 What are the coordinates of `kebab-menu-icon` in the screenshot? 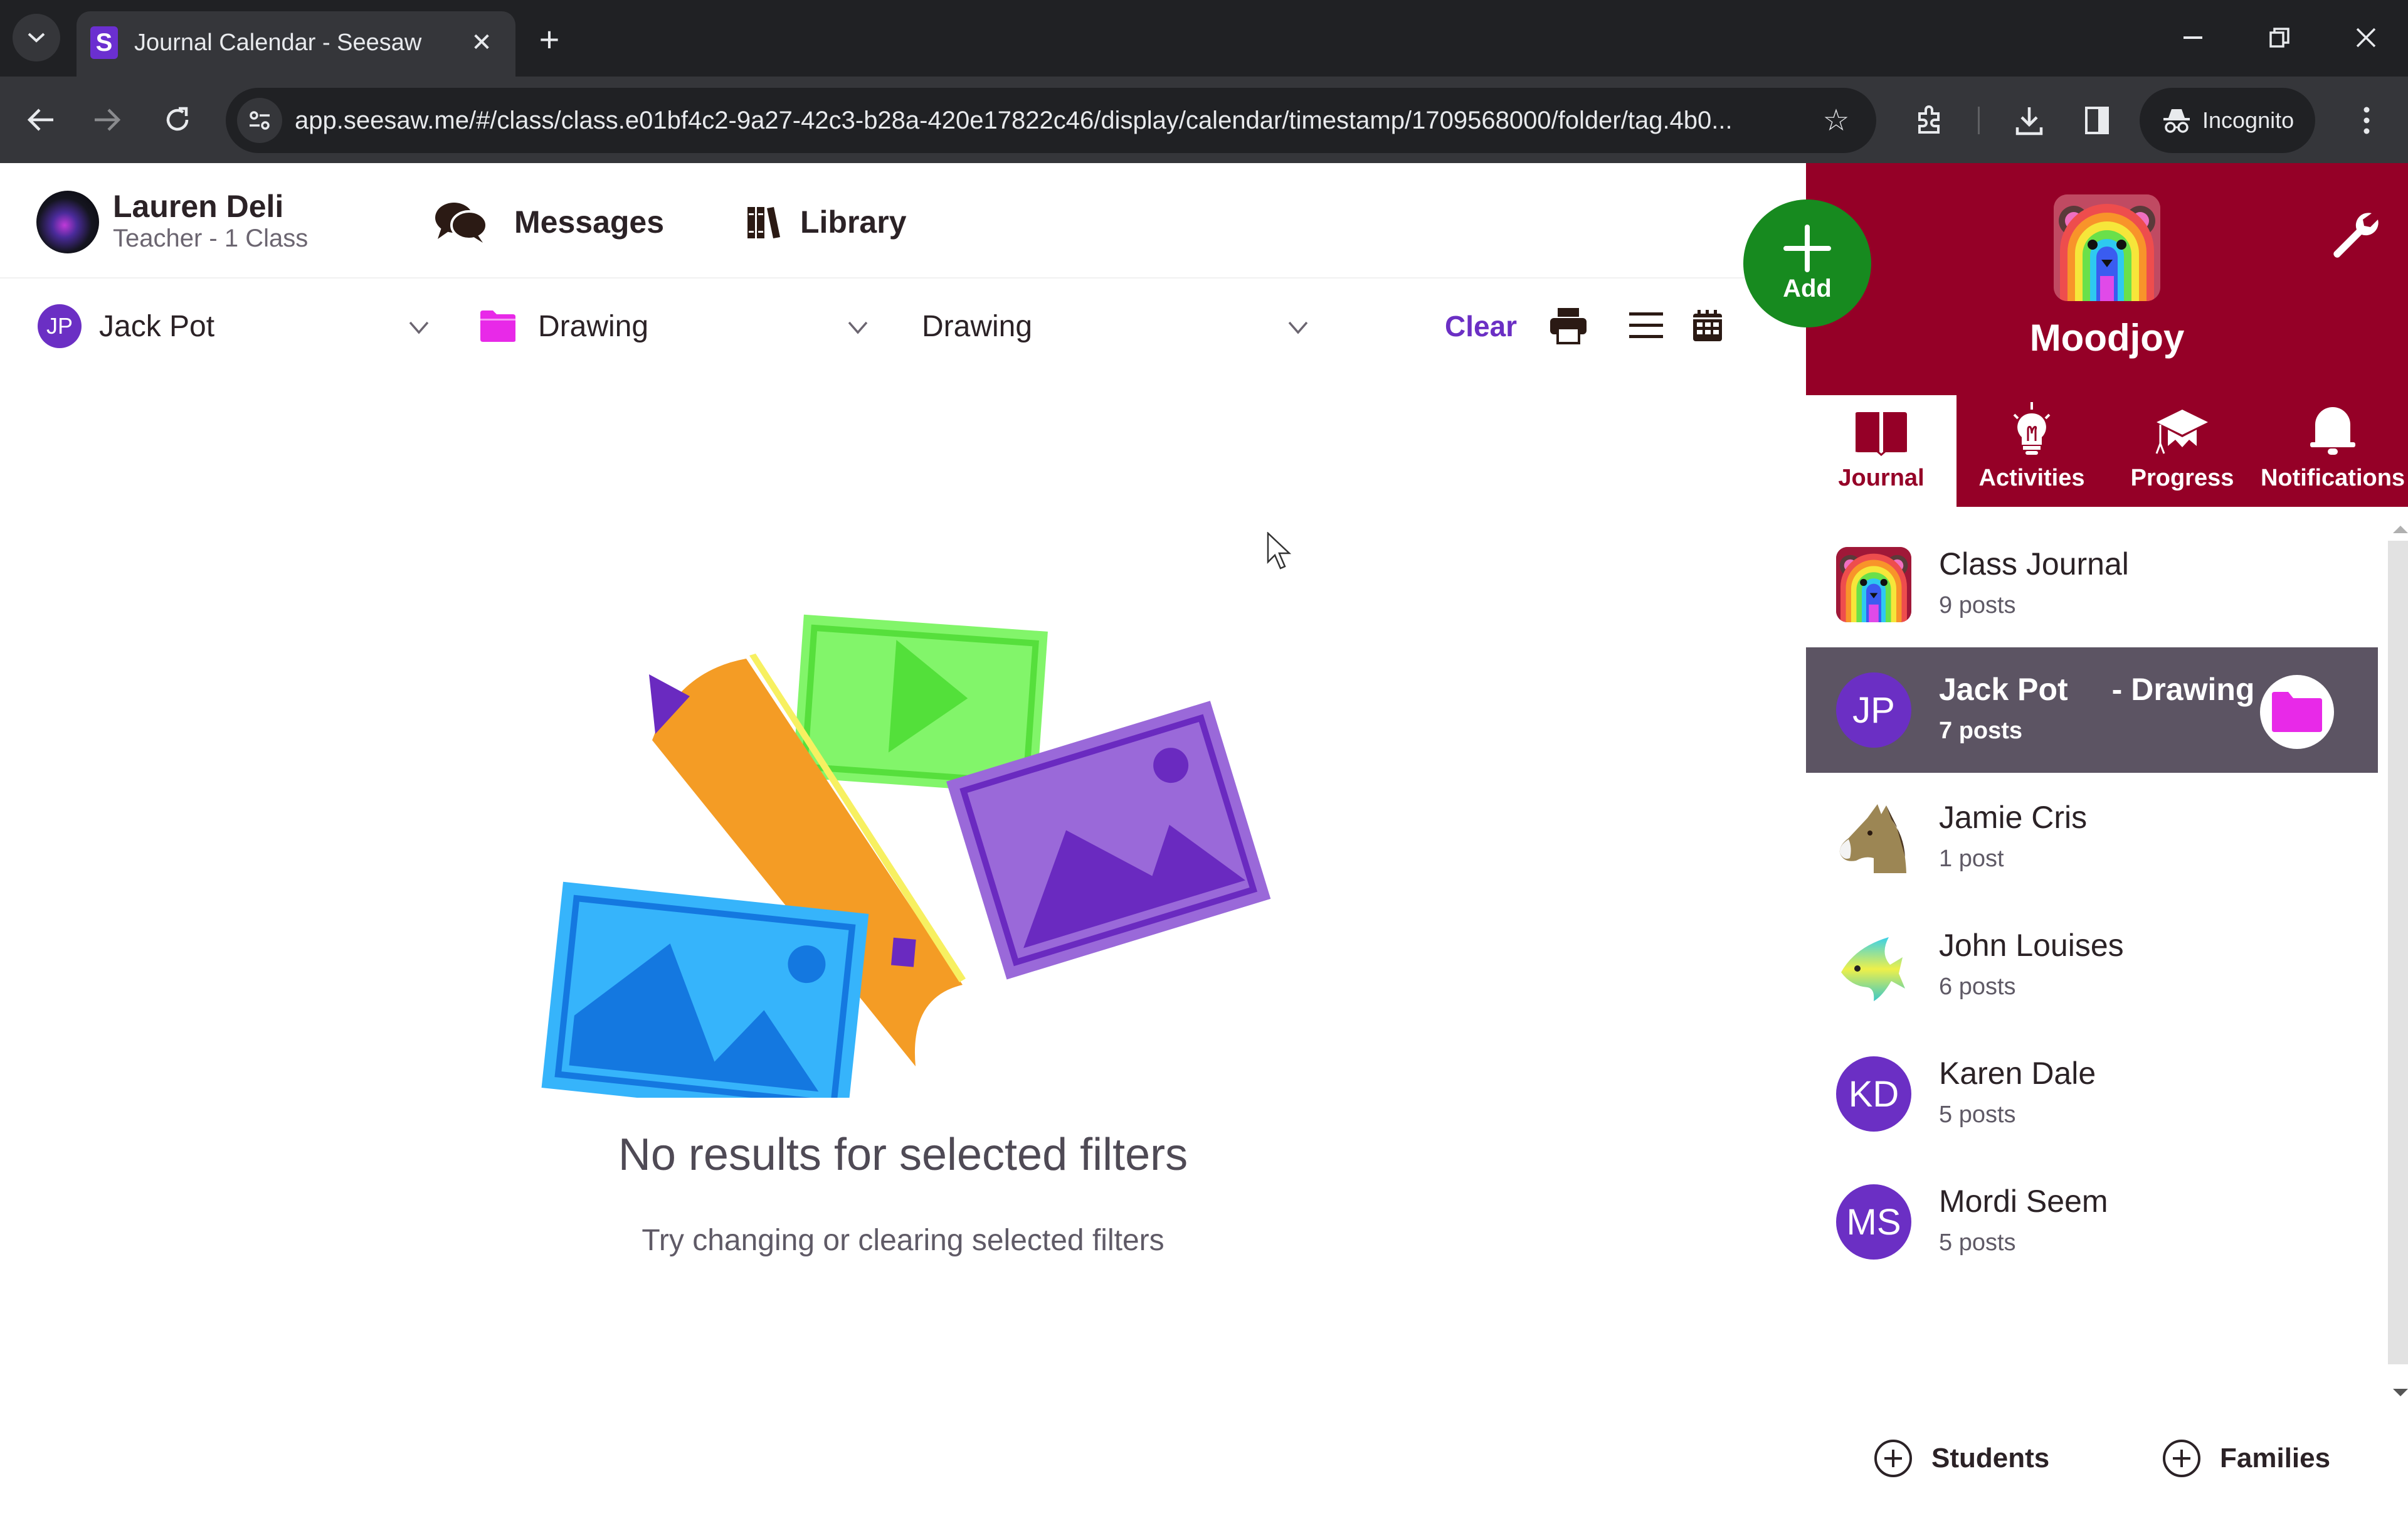 It's located at (2366, 120).